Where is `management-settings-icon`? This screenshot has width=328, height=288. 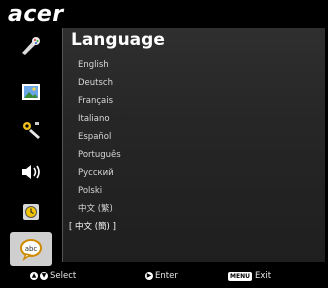 management-settings-icon is located at coordinates (31, 130).